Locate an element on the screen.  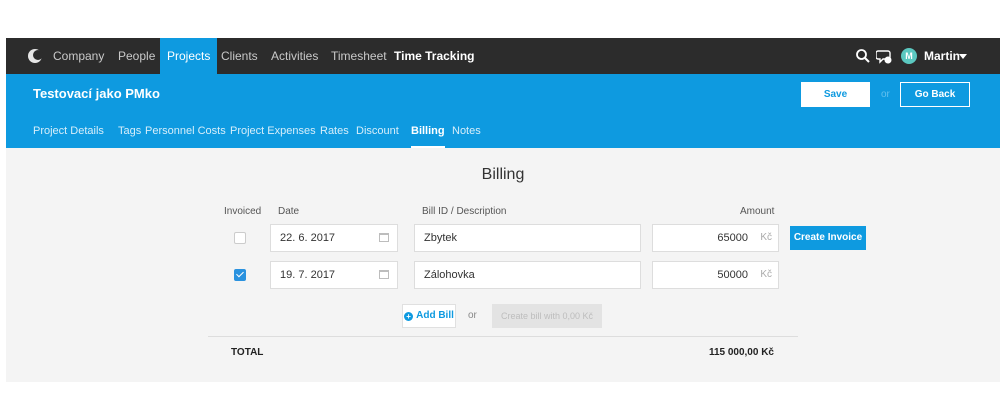
description-field: Zálohovka is located at coordinates (527, 275).